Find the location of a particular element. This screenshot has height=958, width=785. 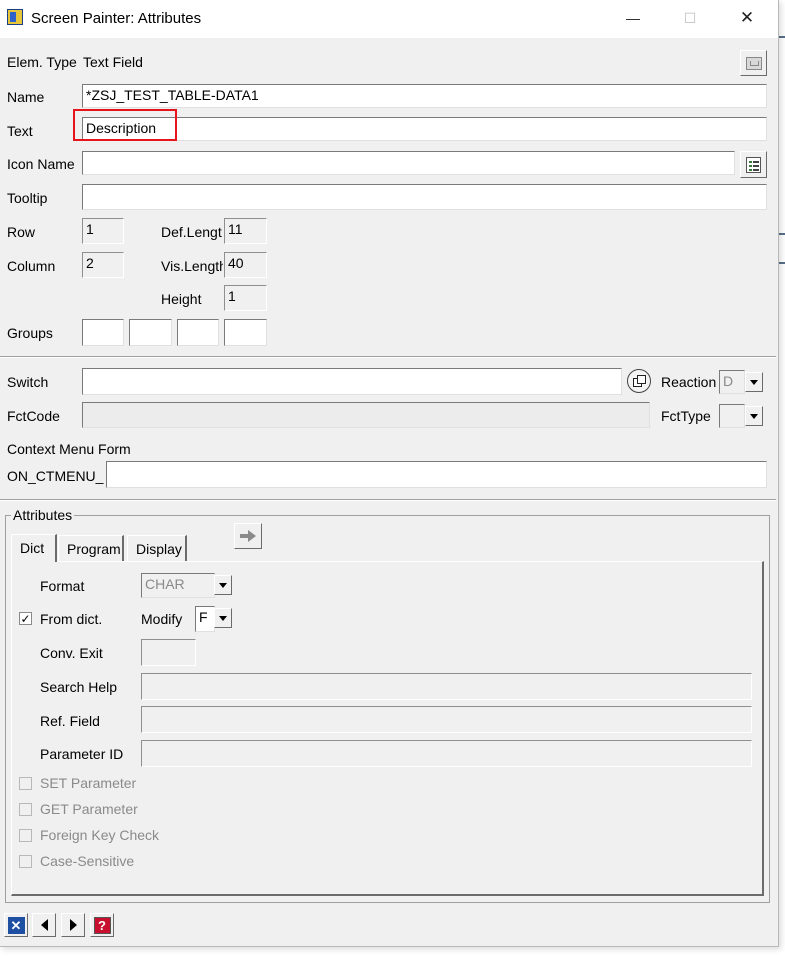

column-field: 2 is located at coordinates (103, 265).